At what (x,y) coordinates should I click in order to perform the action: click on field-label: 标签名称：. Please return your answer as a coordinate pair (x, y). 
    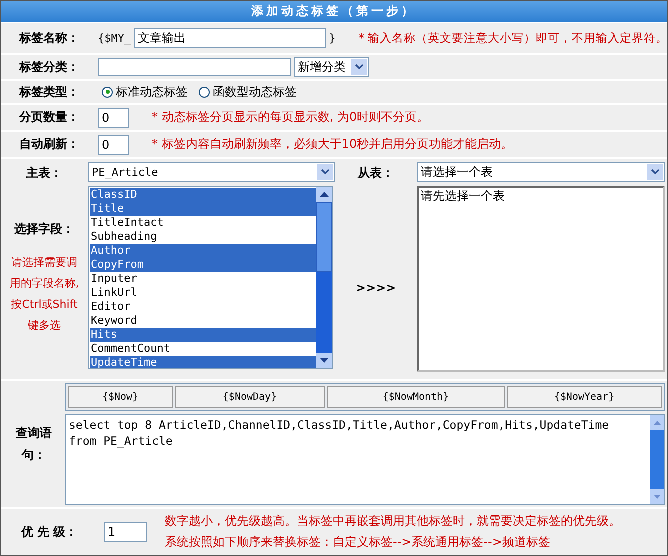
    Looking at the image, I should click on (49, 38).